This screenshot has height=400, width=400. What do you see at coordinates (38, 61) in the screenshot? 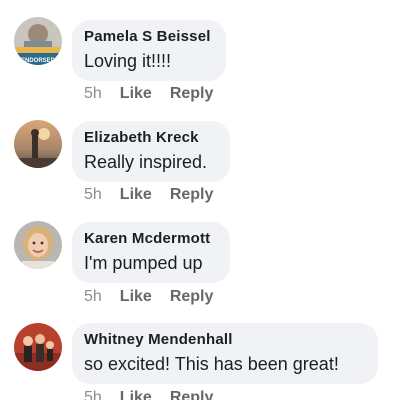
I see `avatar-badge-text: ENDORSED` at bounding box center [38, 61].